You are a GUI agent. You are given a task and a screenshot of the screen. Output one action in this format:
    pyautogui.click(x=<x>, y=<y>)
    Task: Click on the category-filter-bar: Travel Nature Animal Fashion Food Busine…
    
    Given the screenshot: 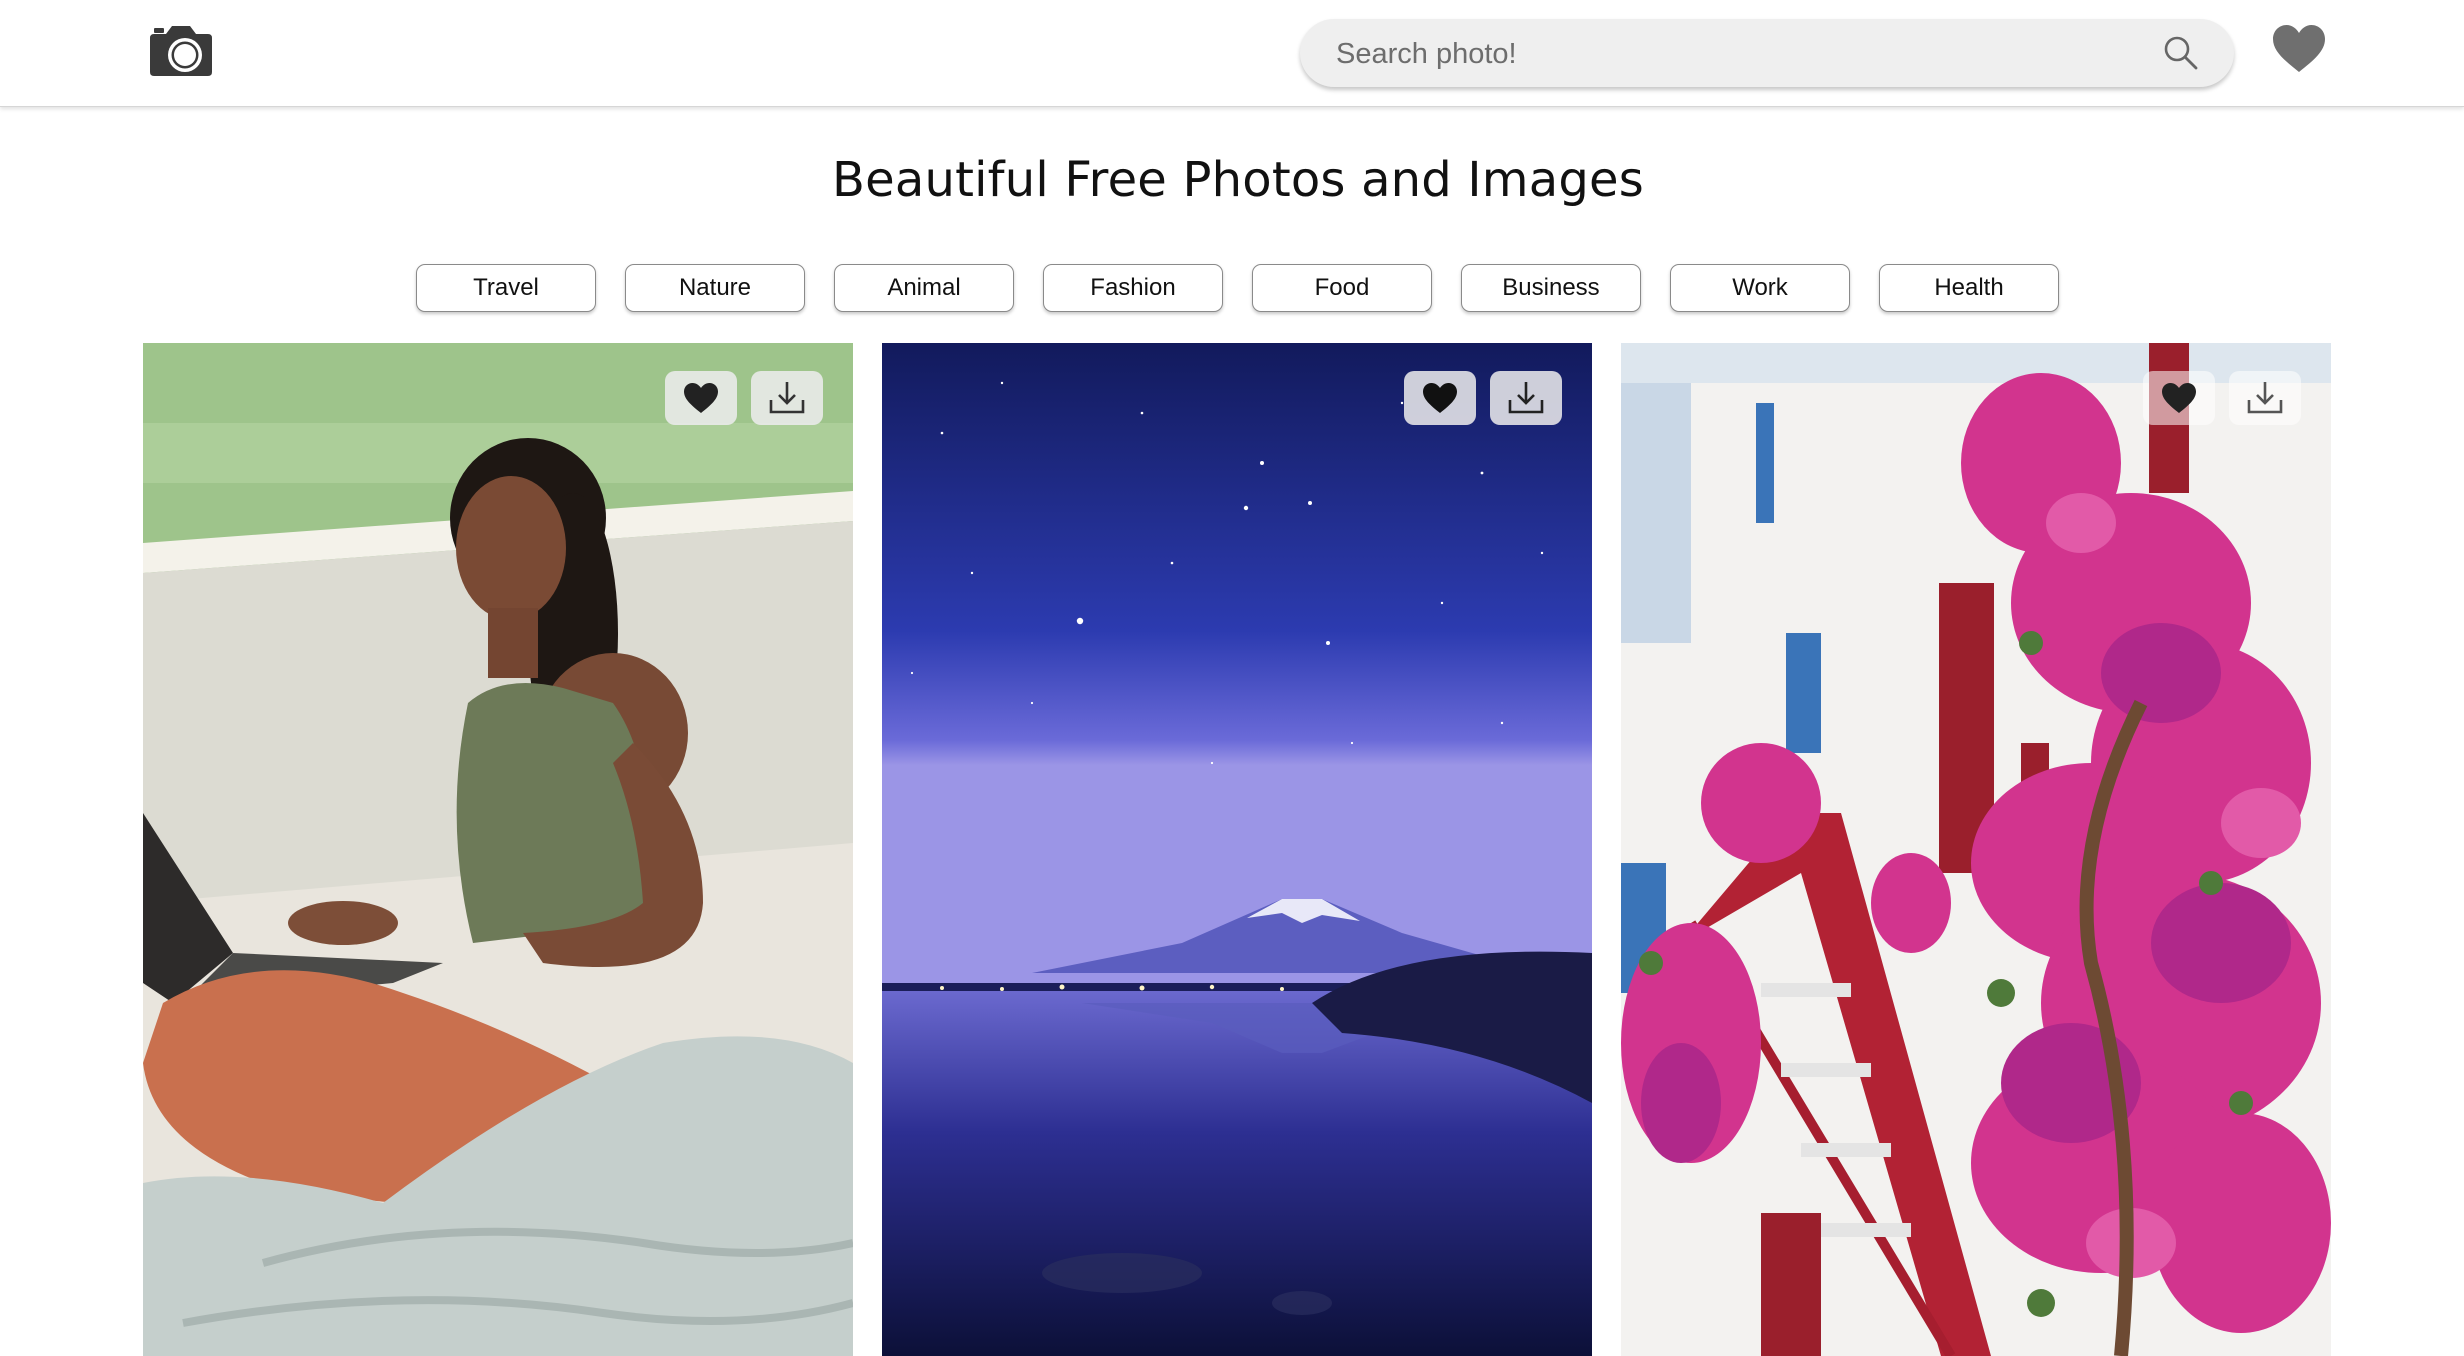 What is the action you would take?
    pyautogui.click(x=1237, y=289)
    